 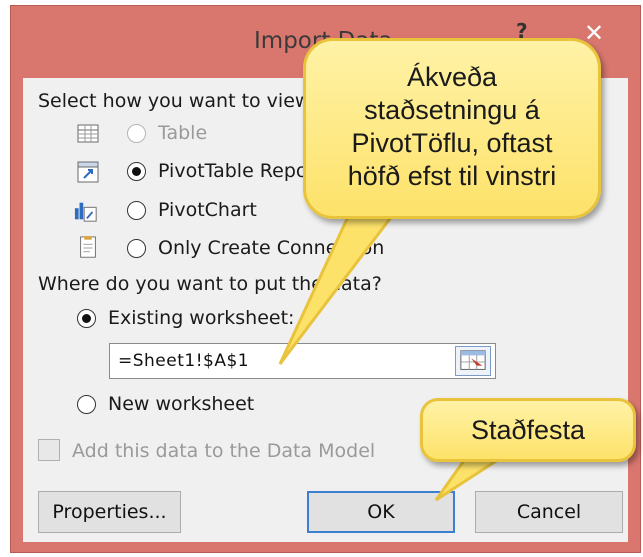 I want to click on confirm-callout: Staðfesta, so click(x=528, y=430).